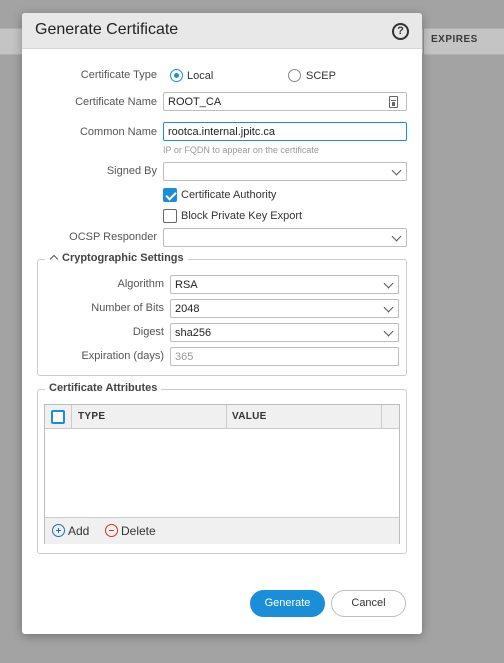 The width and height of the screenshot is (504, 663). Describe the element at coordinates (400, 31) in the screenshot. I see `help-icon: ?` at that location.